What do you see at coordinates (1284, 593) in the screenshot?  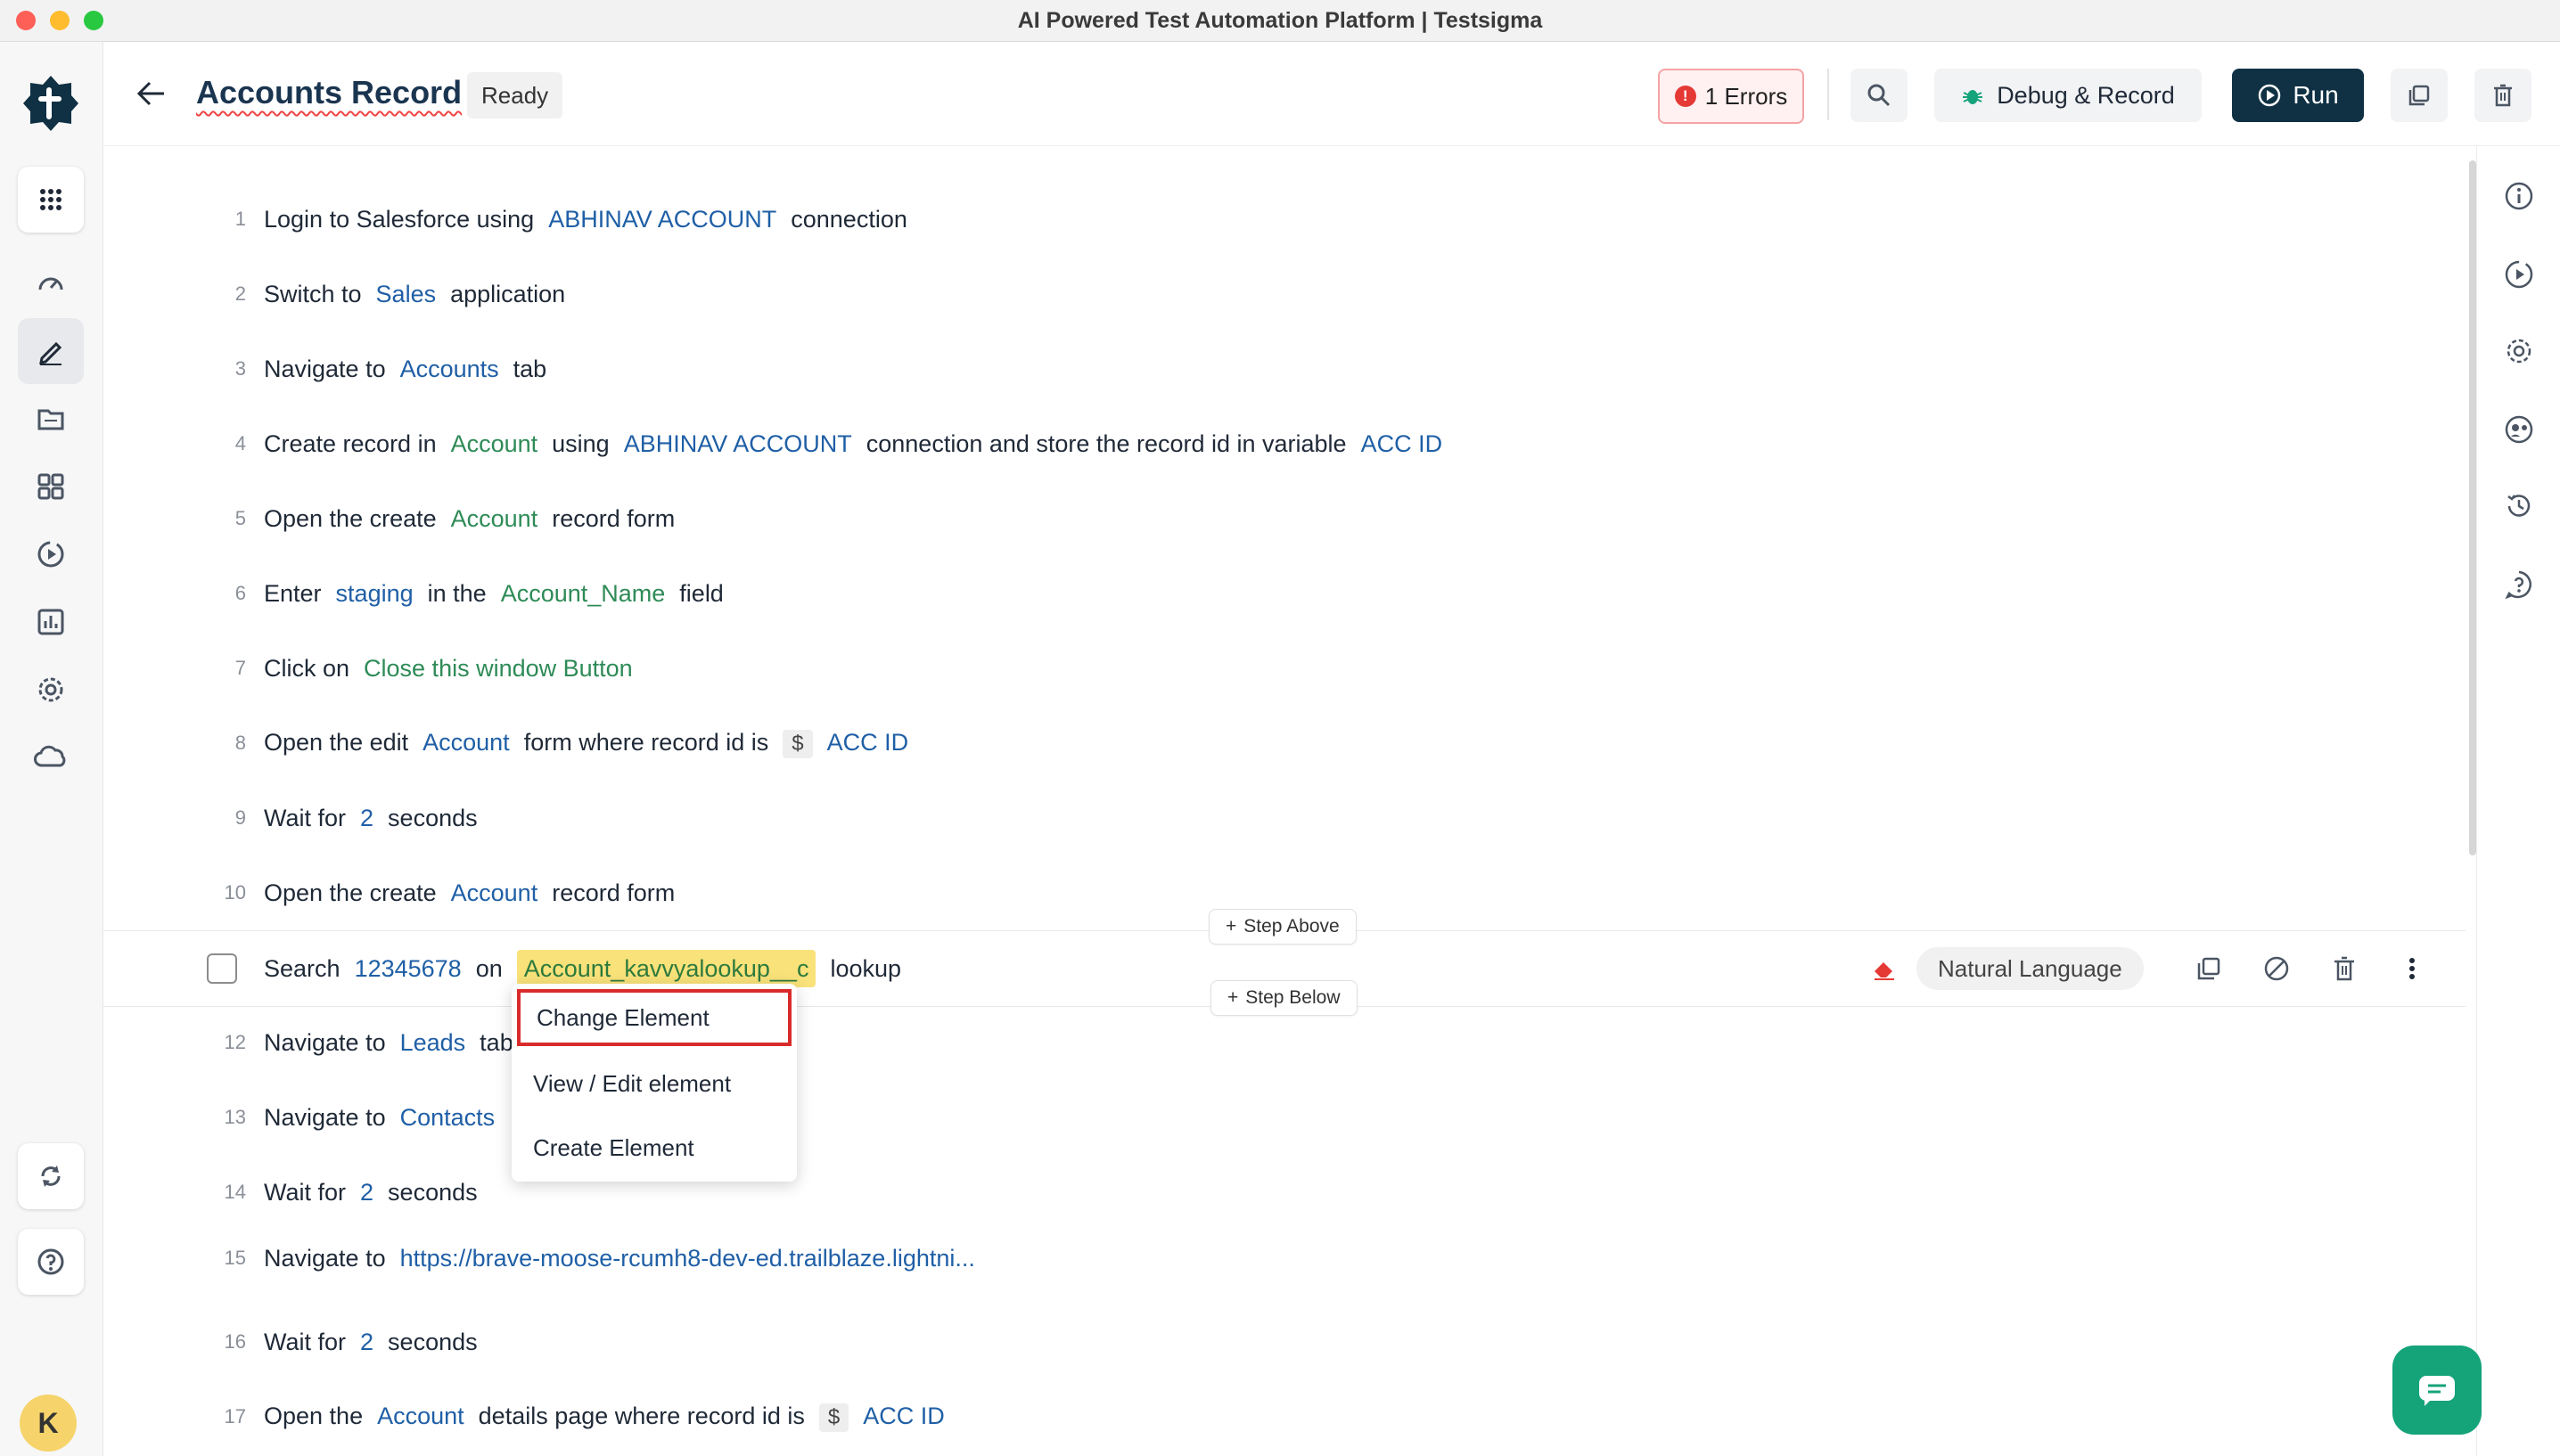 I see `test-step: 6 Enter staging in the Account_Name field` at bounding box center [1284, 593].